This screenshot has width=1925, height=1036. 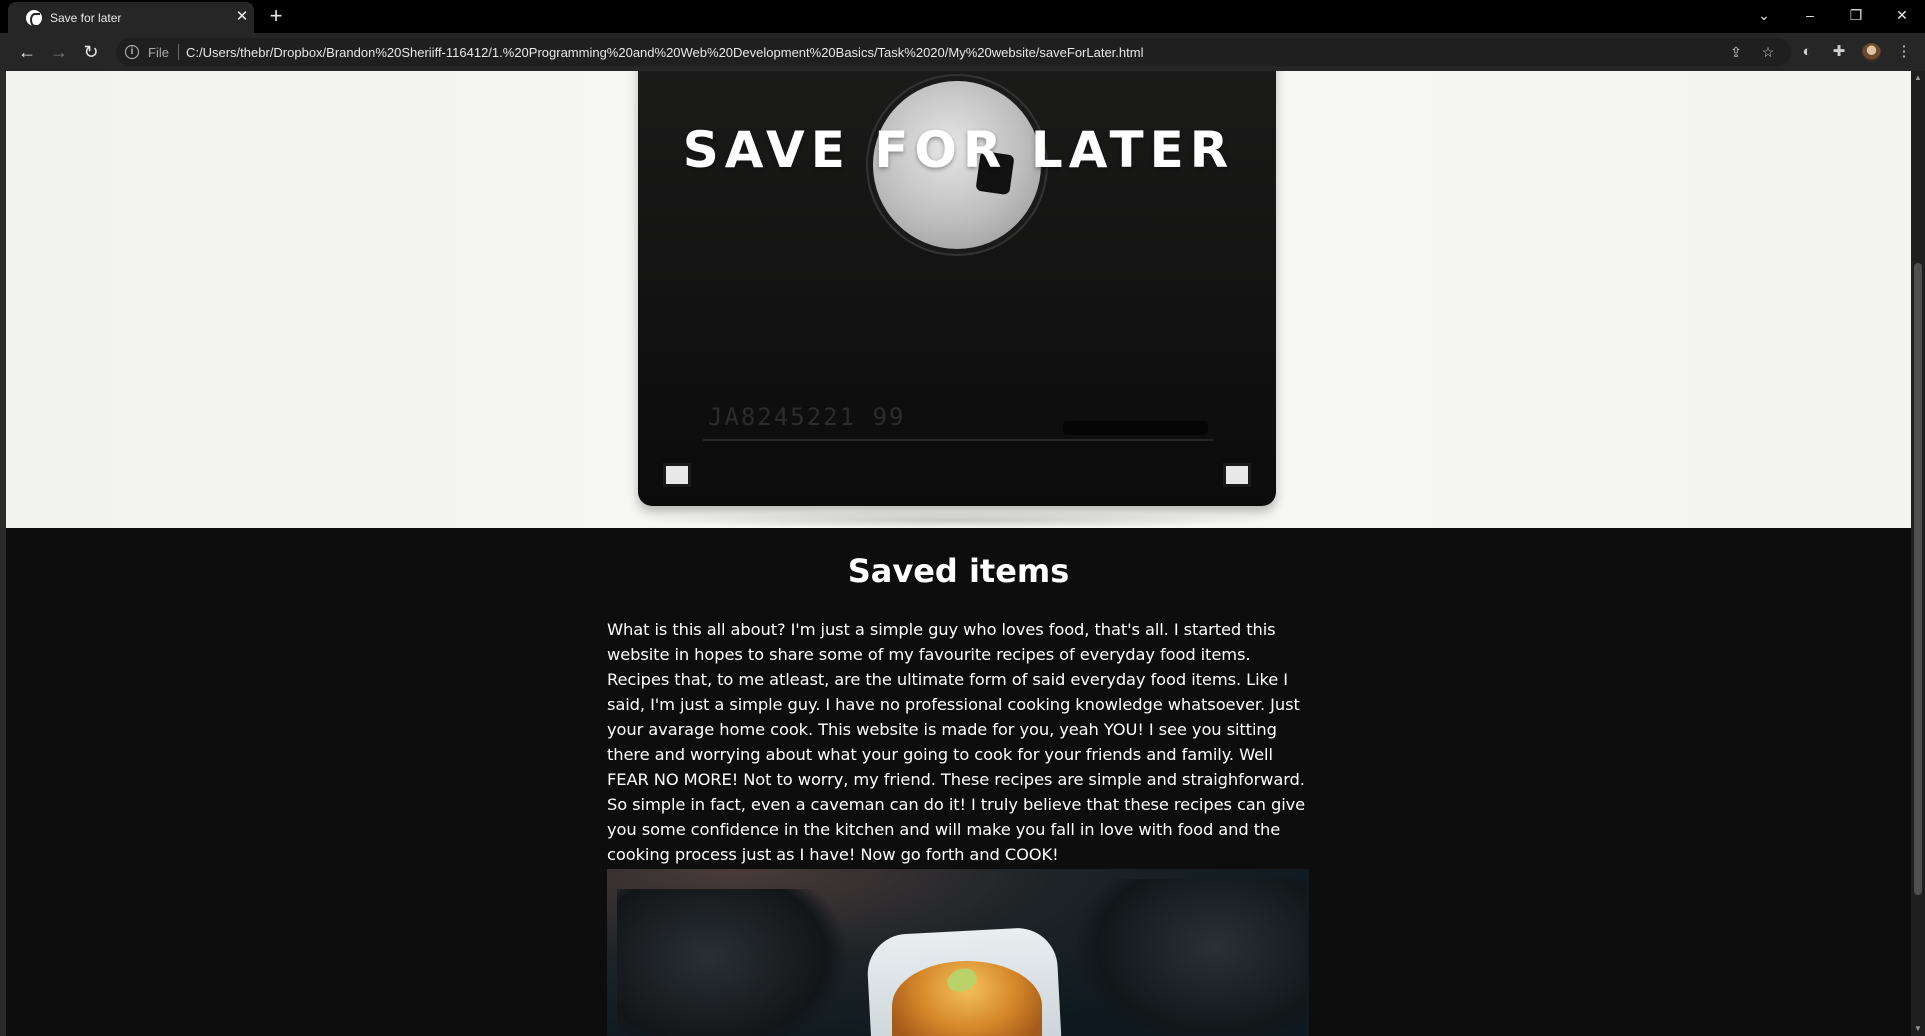 I want to click on disk-label-slot, so click(x=1135, y=428).